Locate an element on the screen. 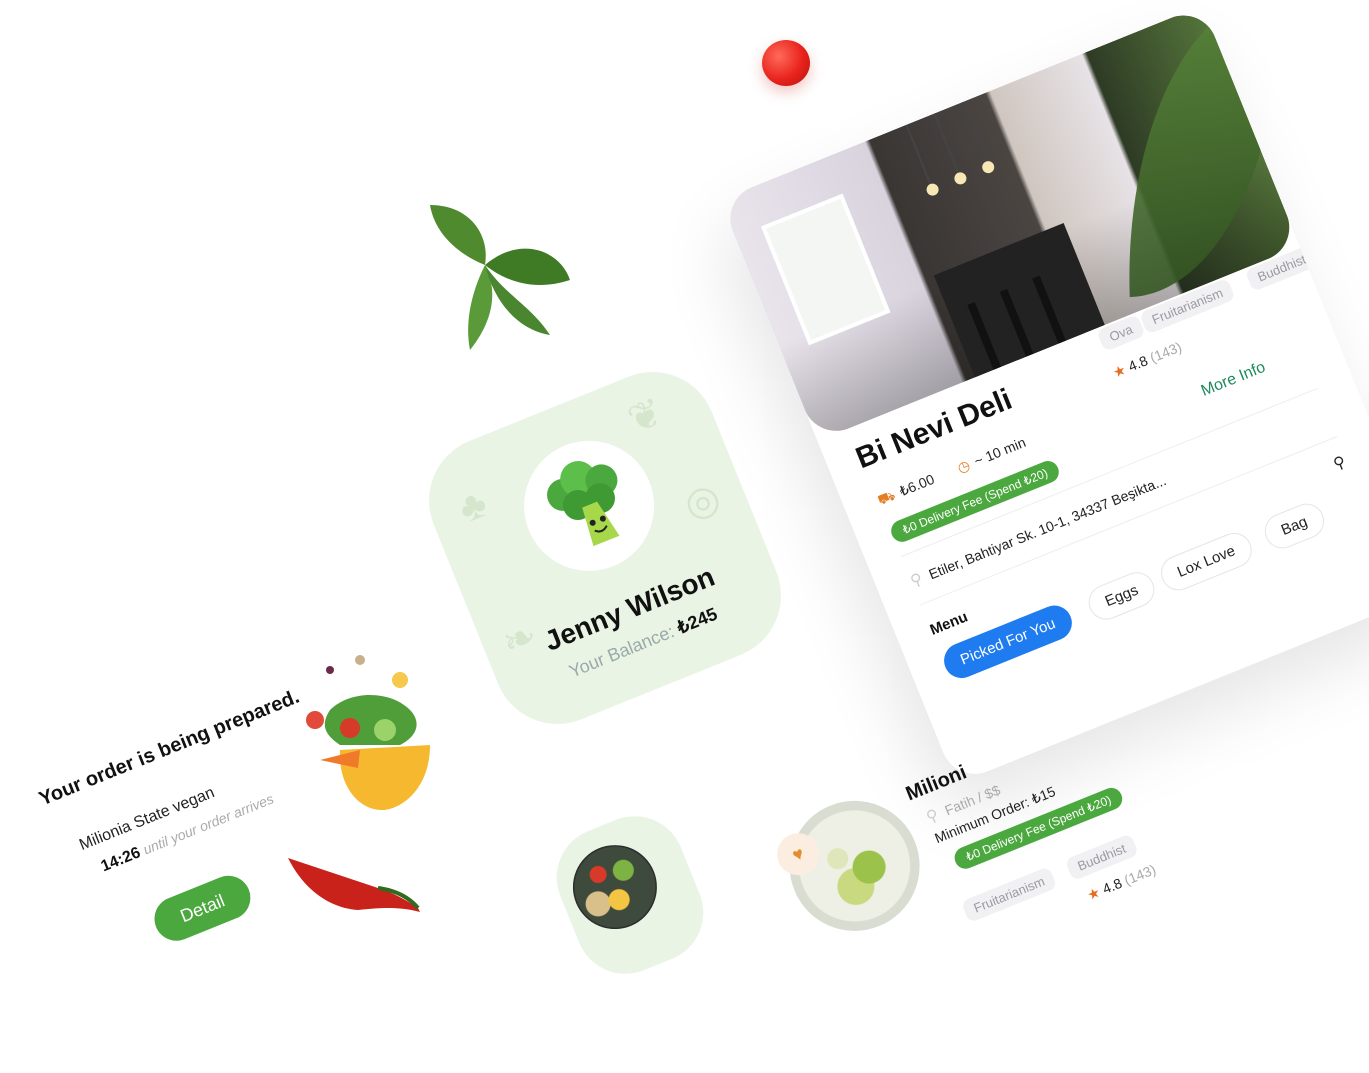 This screenshot has width=1369, height=1073. timer-icon: ◷ is located at coordinates (963, 466).